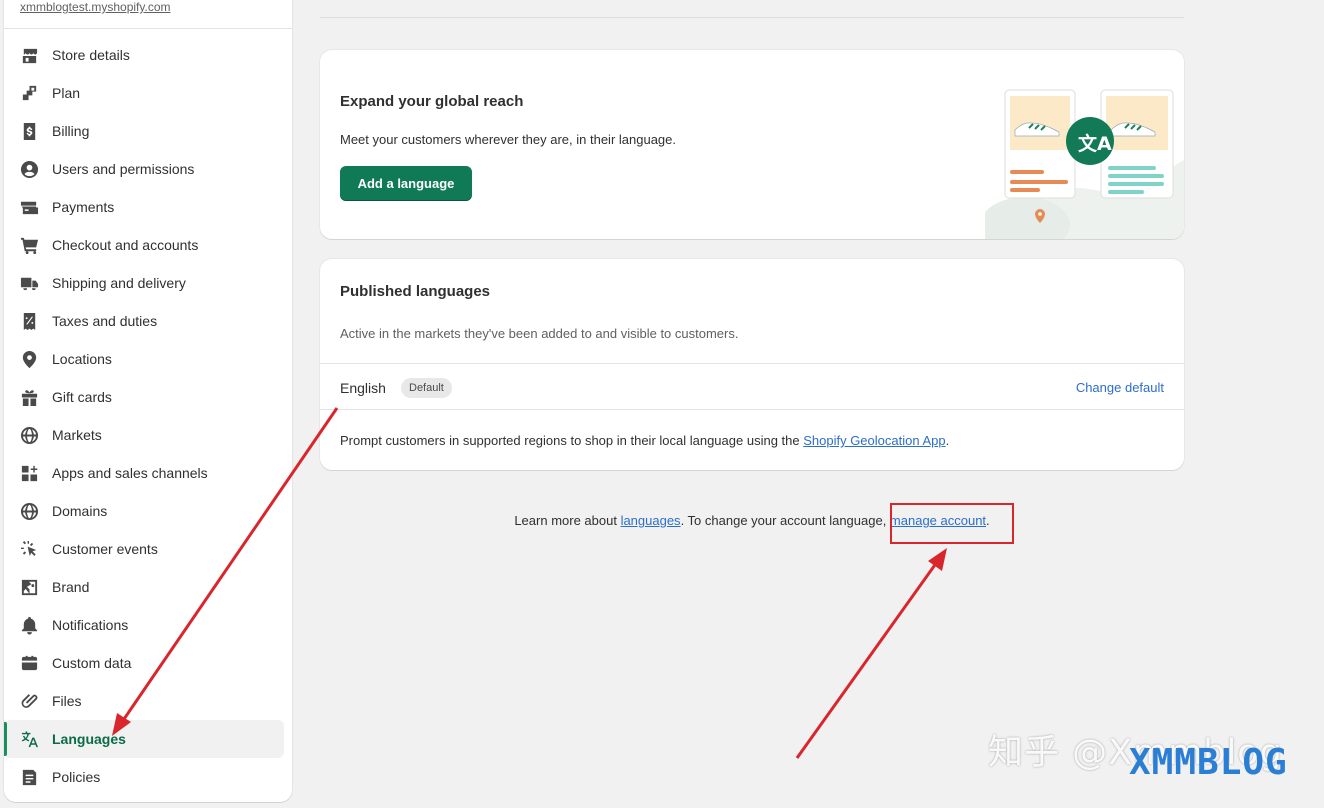 Image resolution: width=1324 pixels, height=808 pixels. I want to click on sidebar-item-users-and-permissions: Users and permissions, so click(148, 169).